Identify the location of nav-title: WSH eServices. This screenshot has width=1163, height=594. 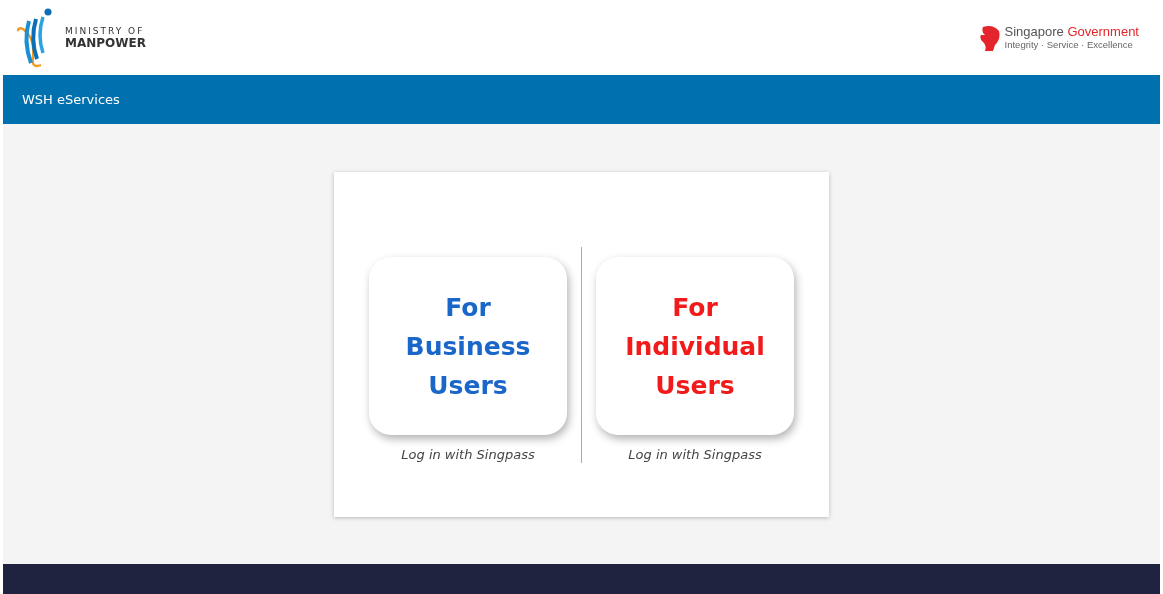
(71, 99).